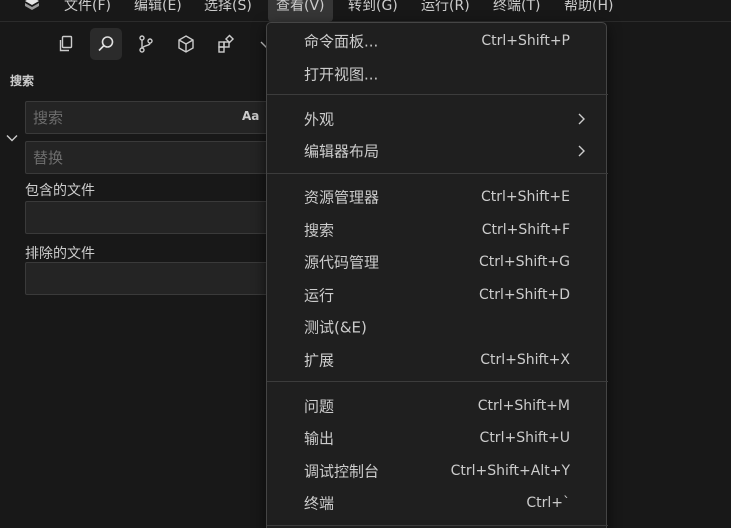  I want to click on menu-item-source-control: 源代码管理 Ctrl+Shift+G, so click(437, 262).